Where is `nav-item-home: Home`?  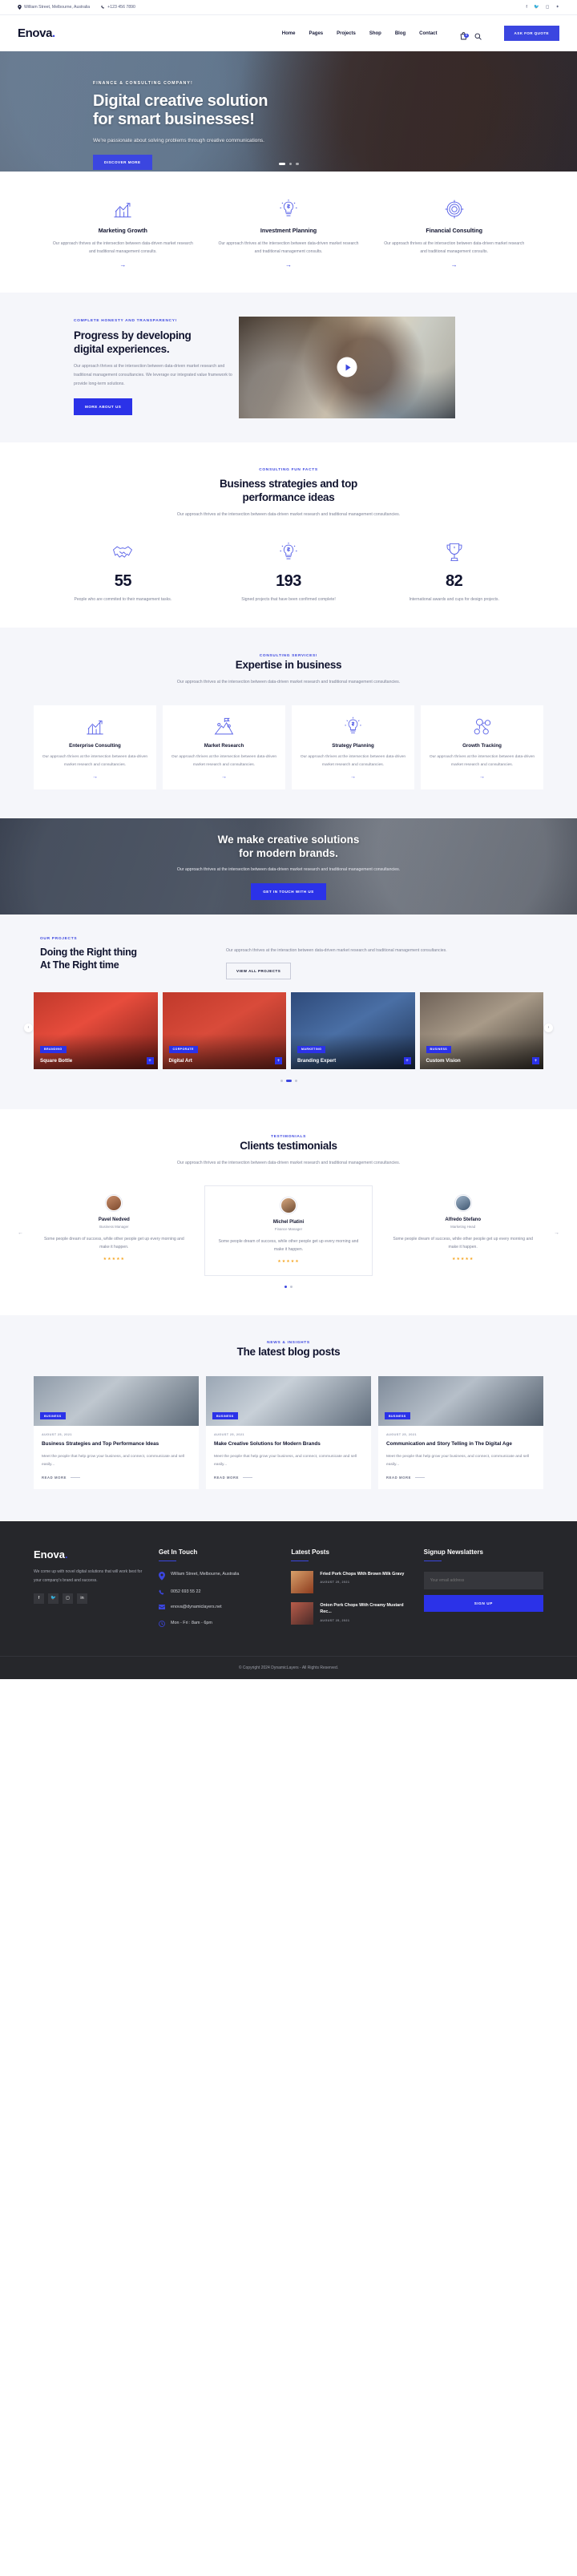 nav-item-home: Home is located at coordinates (289, 34).